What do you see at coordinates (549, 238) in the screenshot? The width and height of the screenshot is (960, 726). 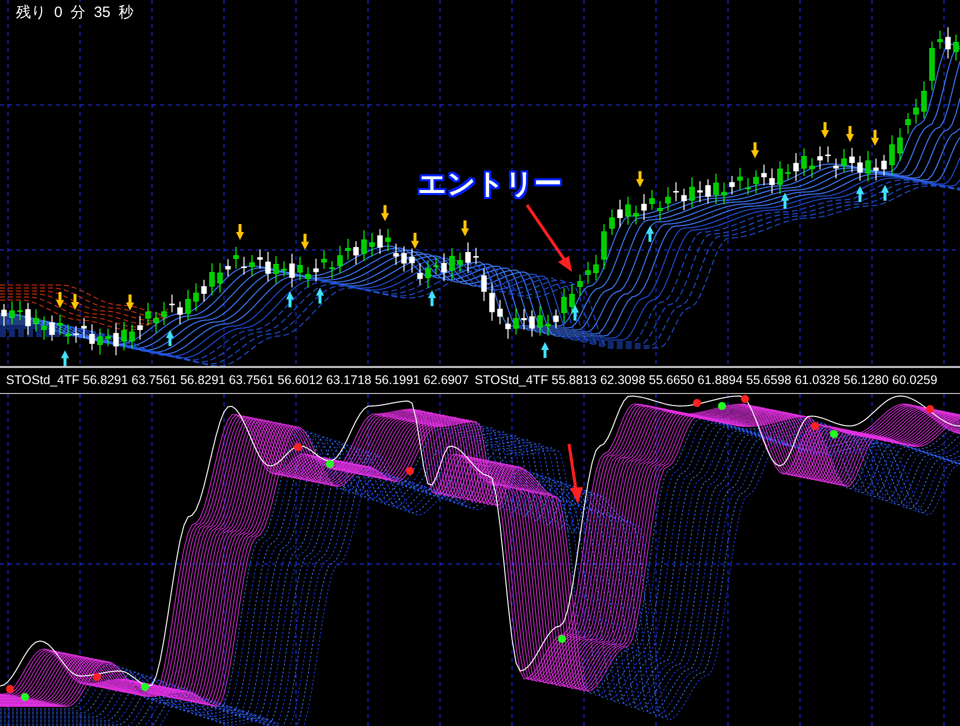 I see `annotation-arrow` at bounding box center [549, 238].